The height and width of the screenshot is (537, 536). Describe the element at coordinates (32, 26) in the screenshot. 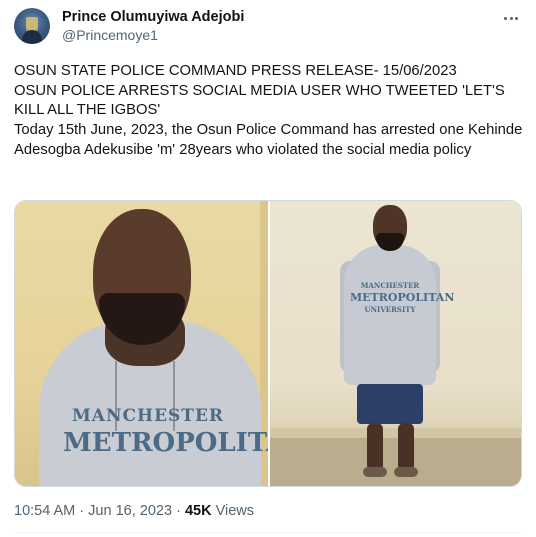

I see `avatar` at that location.